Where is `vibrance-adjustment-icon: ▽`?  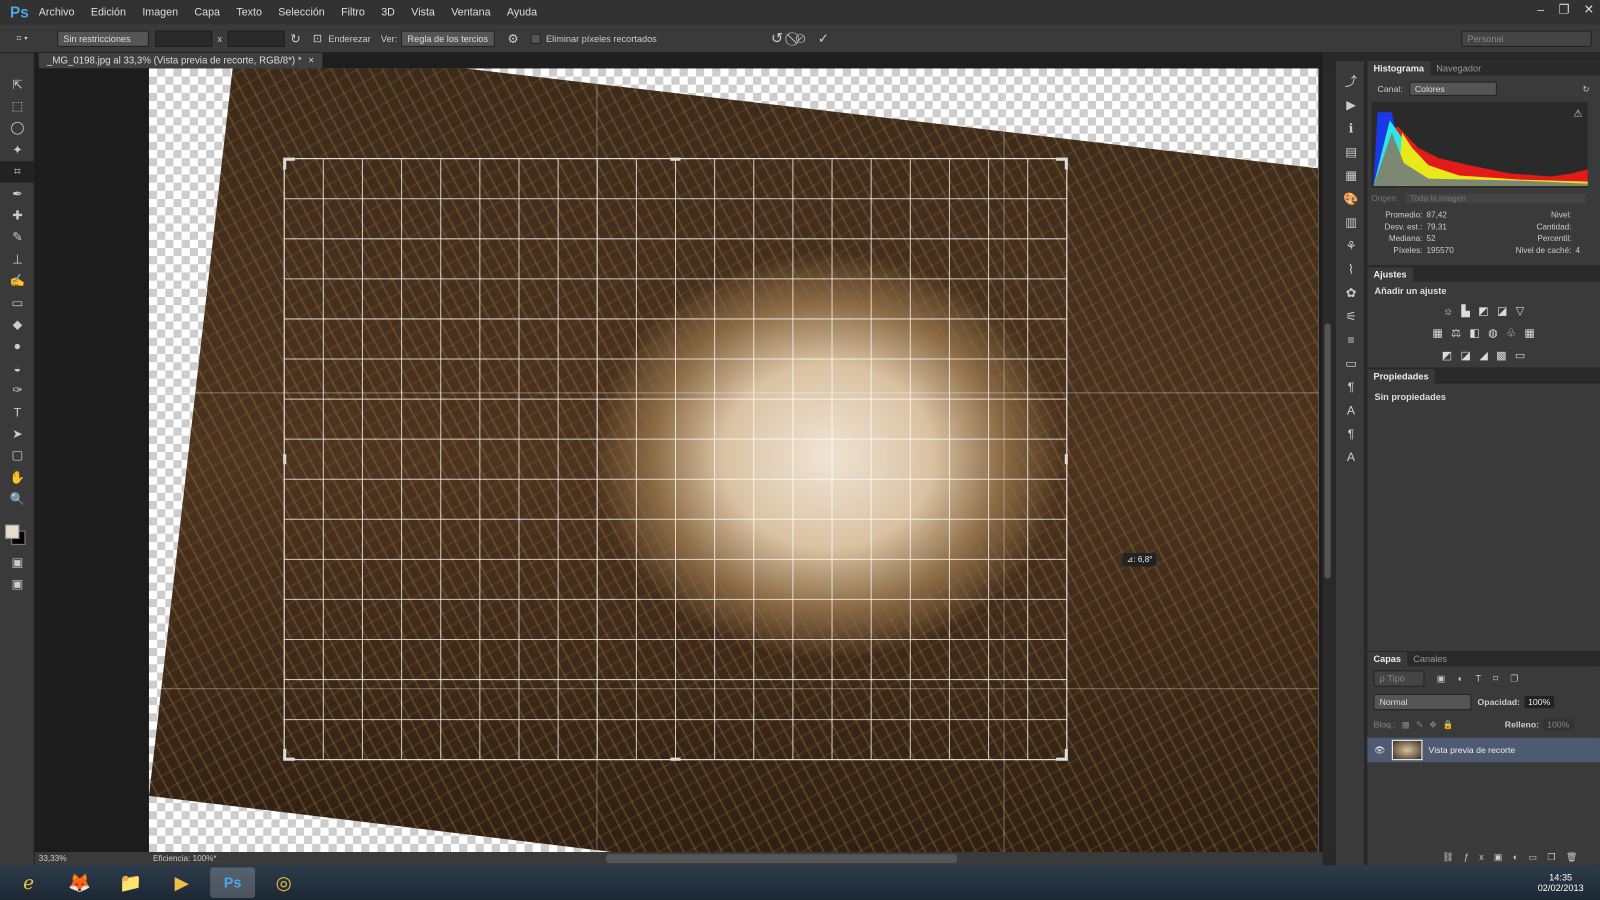 vibrance-adjustment-icon: ▽ is located at coordinates (1520, 311).